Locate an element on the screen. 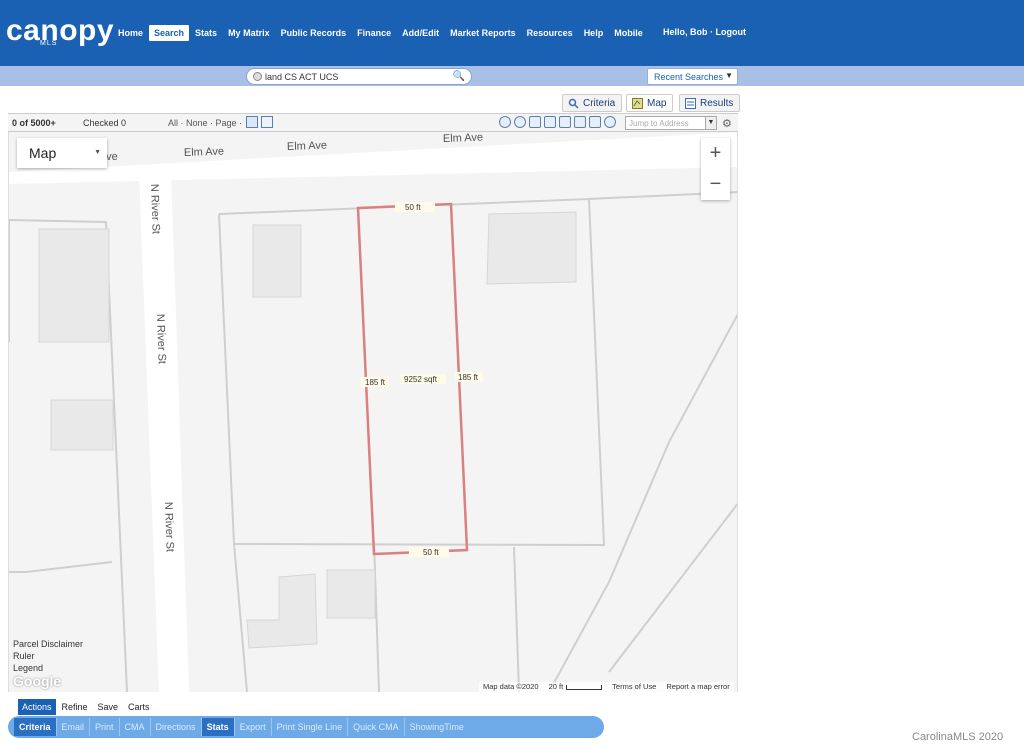 This screenshot has width=1024, height=745. parcel-bottom-length: 50 ft is located at coordinates (431, 552).